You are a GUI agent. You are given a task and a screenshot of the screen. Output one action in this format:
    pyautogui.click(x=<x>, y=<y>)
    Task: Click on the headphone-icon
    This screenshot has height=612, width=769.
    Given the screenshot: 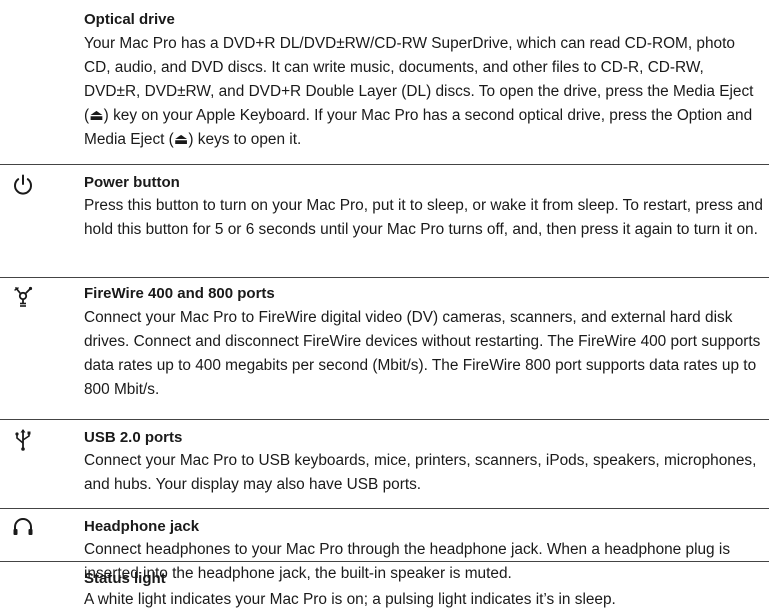 What is the action you would take?
    pyautogui.click(x=23, y=528)
    